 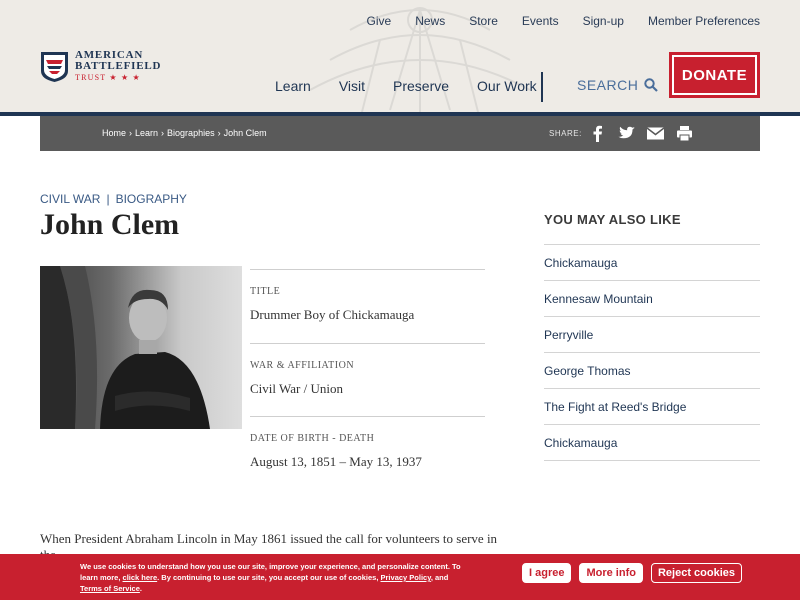 What do you see at coordinates (146, 133) in the screenshot?
I see `breadcrumb-learn: Learn` at bounding box center [146, 133].